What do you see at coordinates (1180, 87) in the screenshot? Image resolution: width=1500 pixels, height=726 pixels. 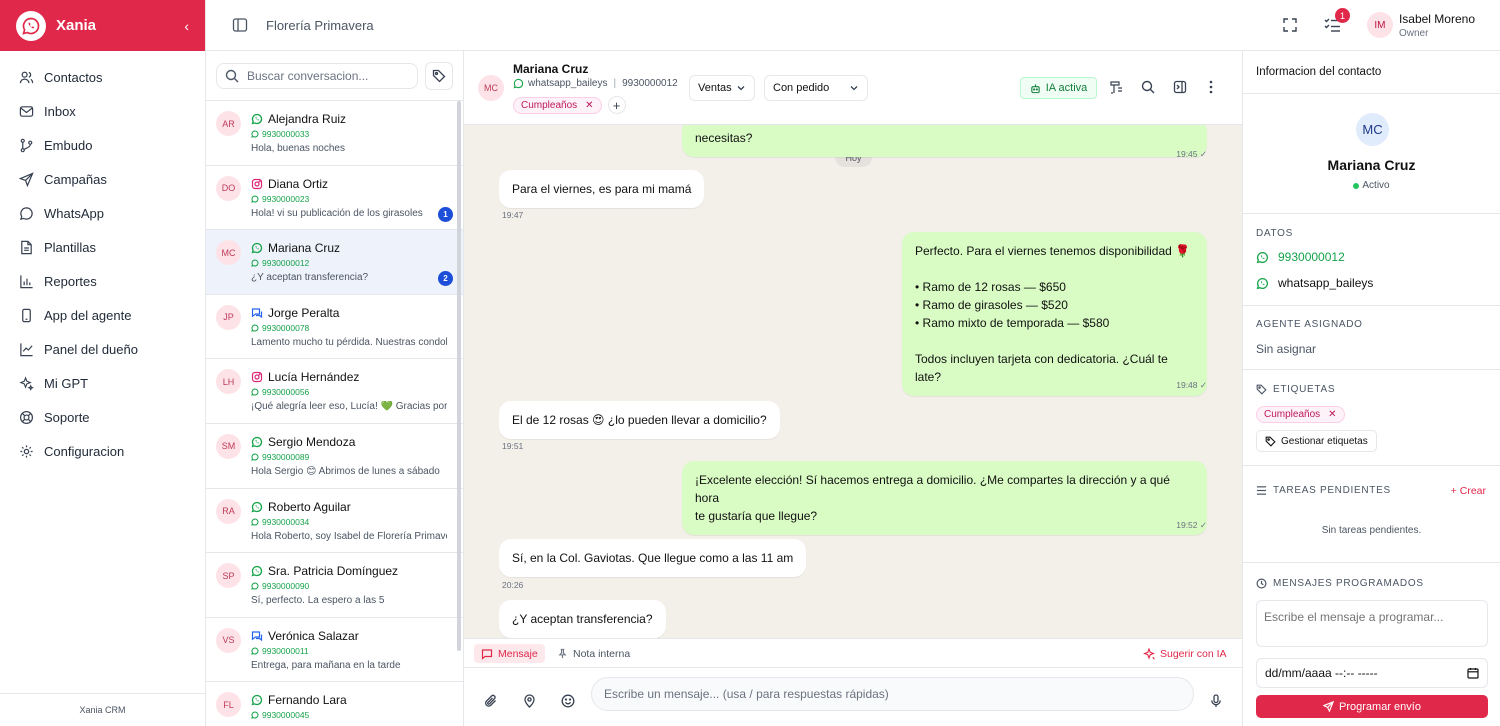 I see `toggle-panel-icon` at bounding box center [1180, 87].